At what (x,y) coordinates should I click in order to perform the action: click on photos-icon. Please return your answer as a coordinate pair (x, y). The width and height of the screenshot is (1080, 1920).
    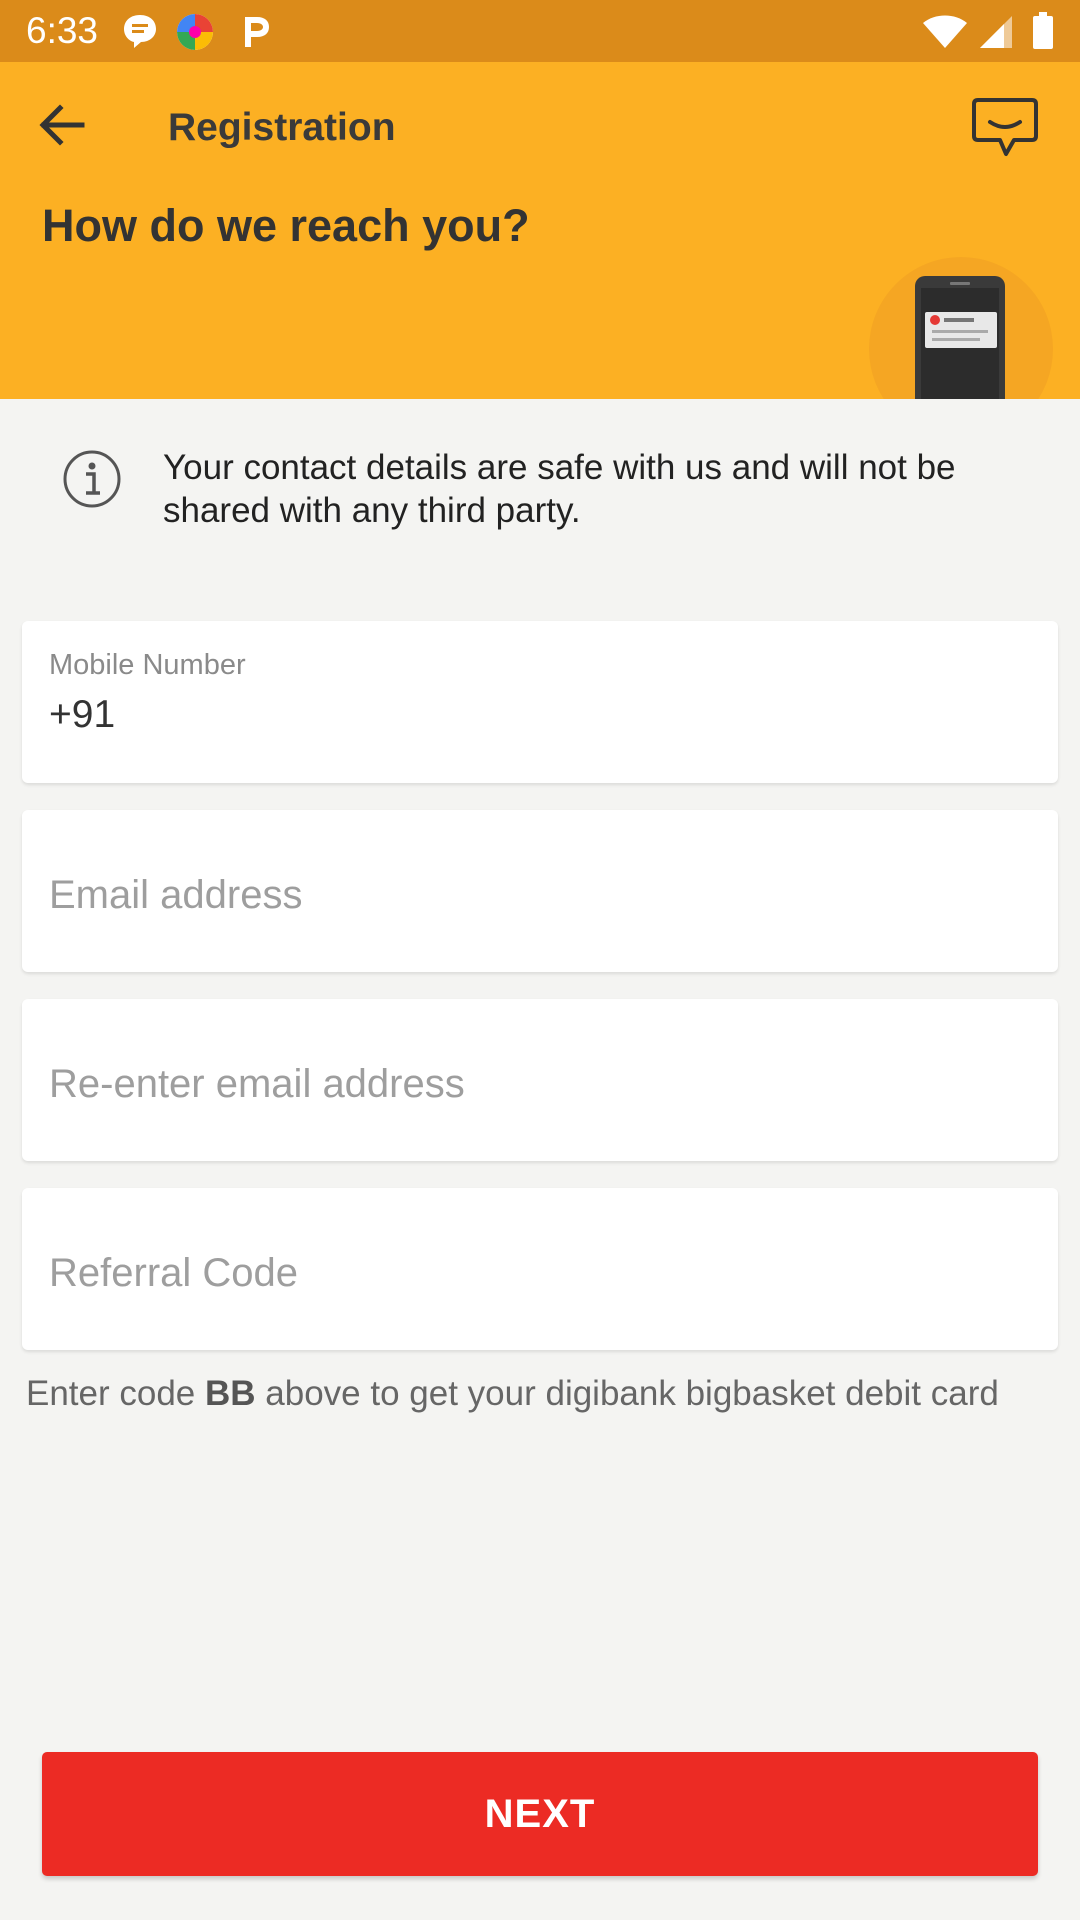
    Looking at the image, I should click on (194, 31).